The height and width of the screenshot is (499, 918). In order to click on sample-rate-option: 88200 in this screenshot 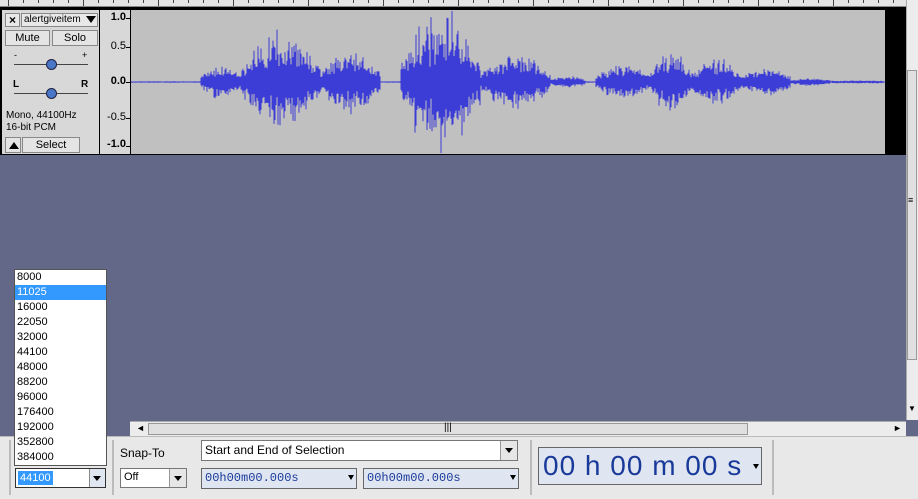, I will do `click(60, 382)`.